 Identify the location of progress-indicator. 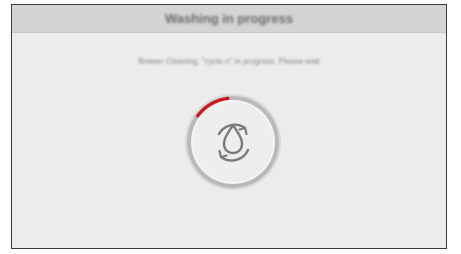
(233, 142).